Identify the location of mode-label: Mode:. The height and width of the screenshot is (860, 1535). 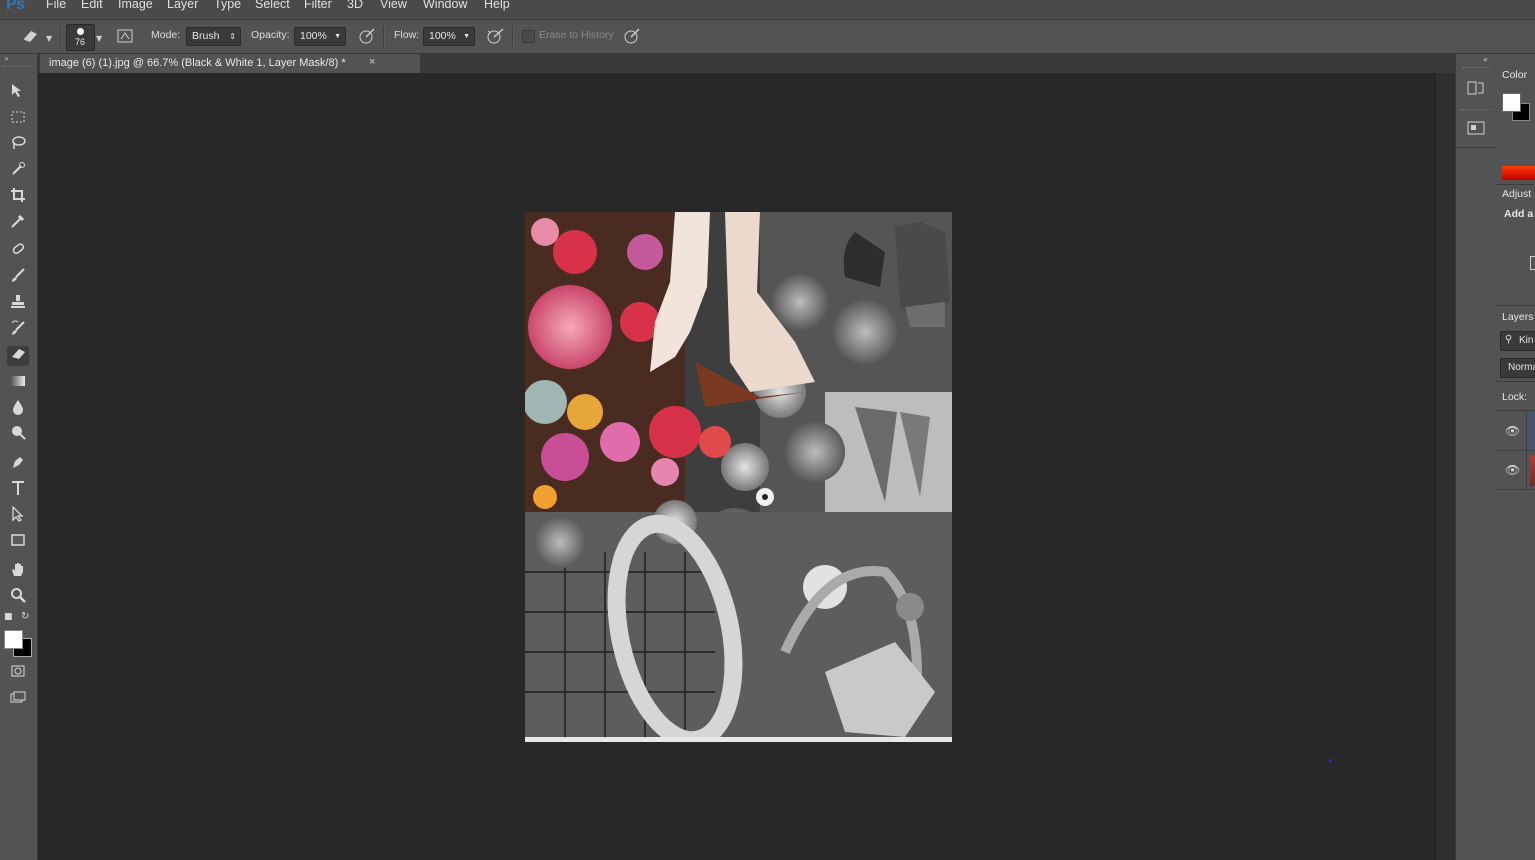
(166, 35).